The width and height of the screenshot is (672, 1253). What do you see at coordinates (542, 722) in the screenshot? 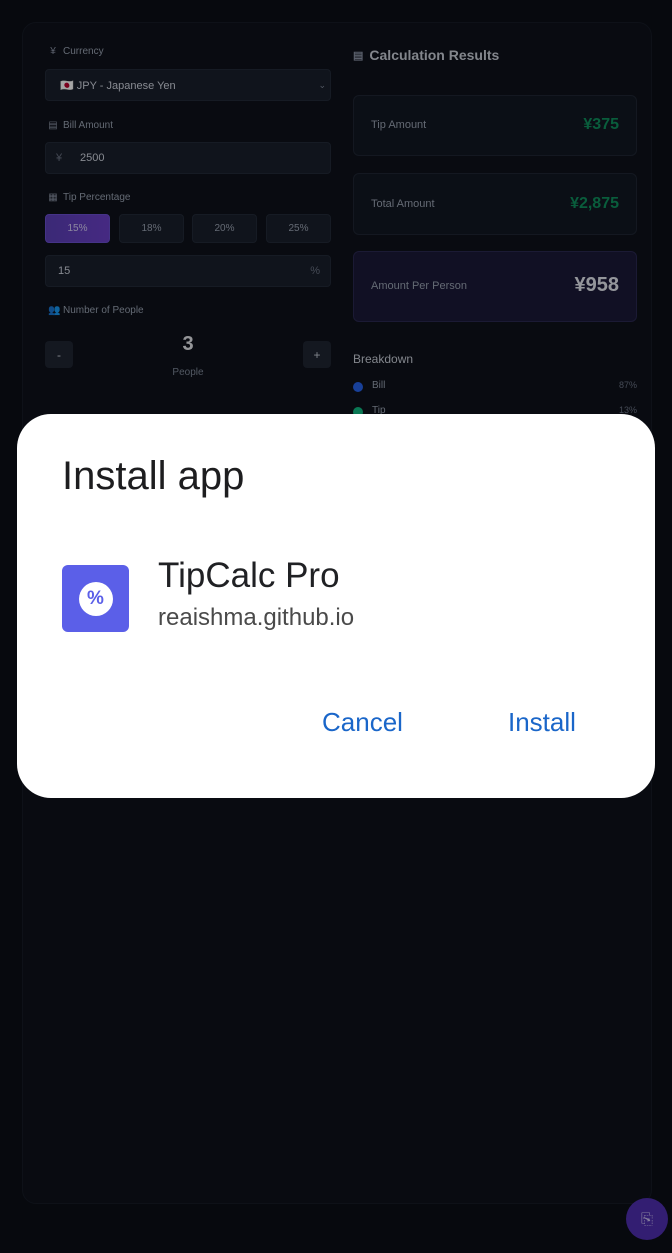
I see `install-button: Install` at bounding box center [542, 722].